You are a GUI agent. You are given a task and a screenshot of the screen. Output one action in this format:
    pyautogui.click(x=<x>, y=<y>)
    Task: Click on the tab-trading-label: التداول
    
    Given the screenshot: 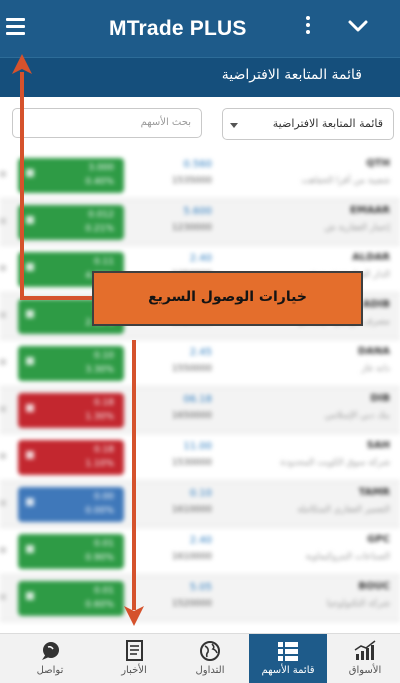 What is the action you would take?
    pyautogui.click(x=210, y=670)
    